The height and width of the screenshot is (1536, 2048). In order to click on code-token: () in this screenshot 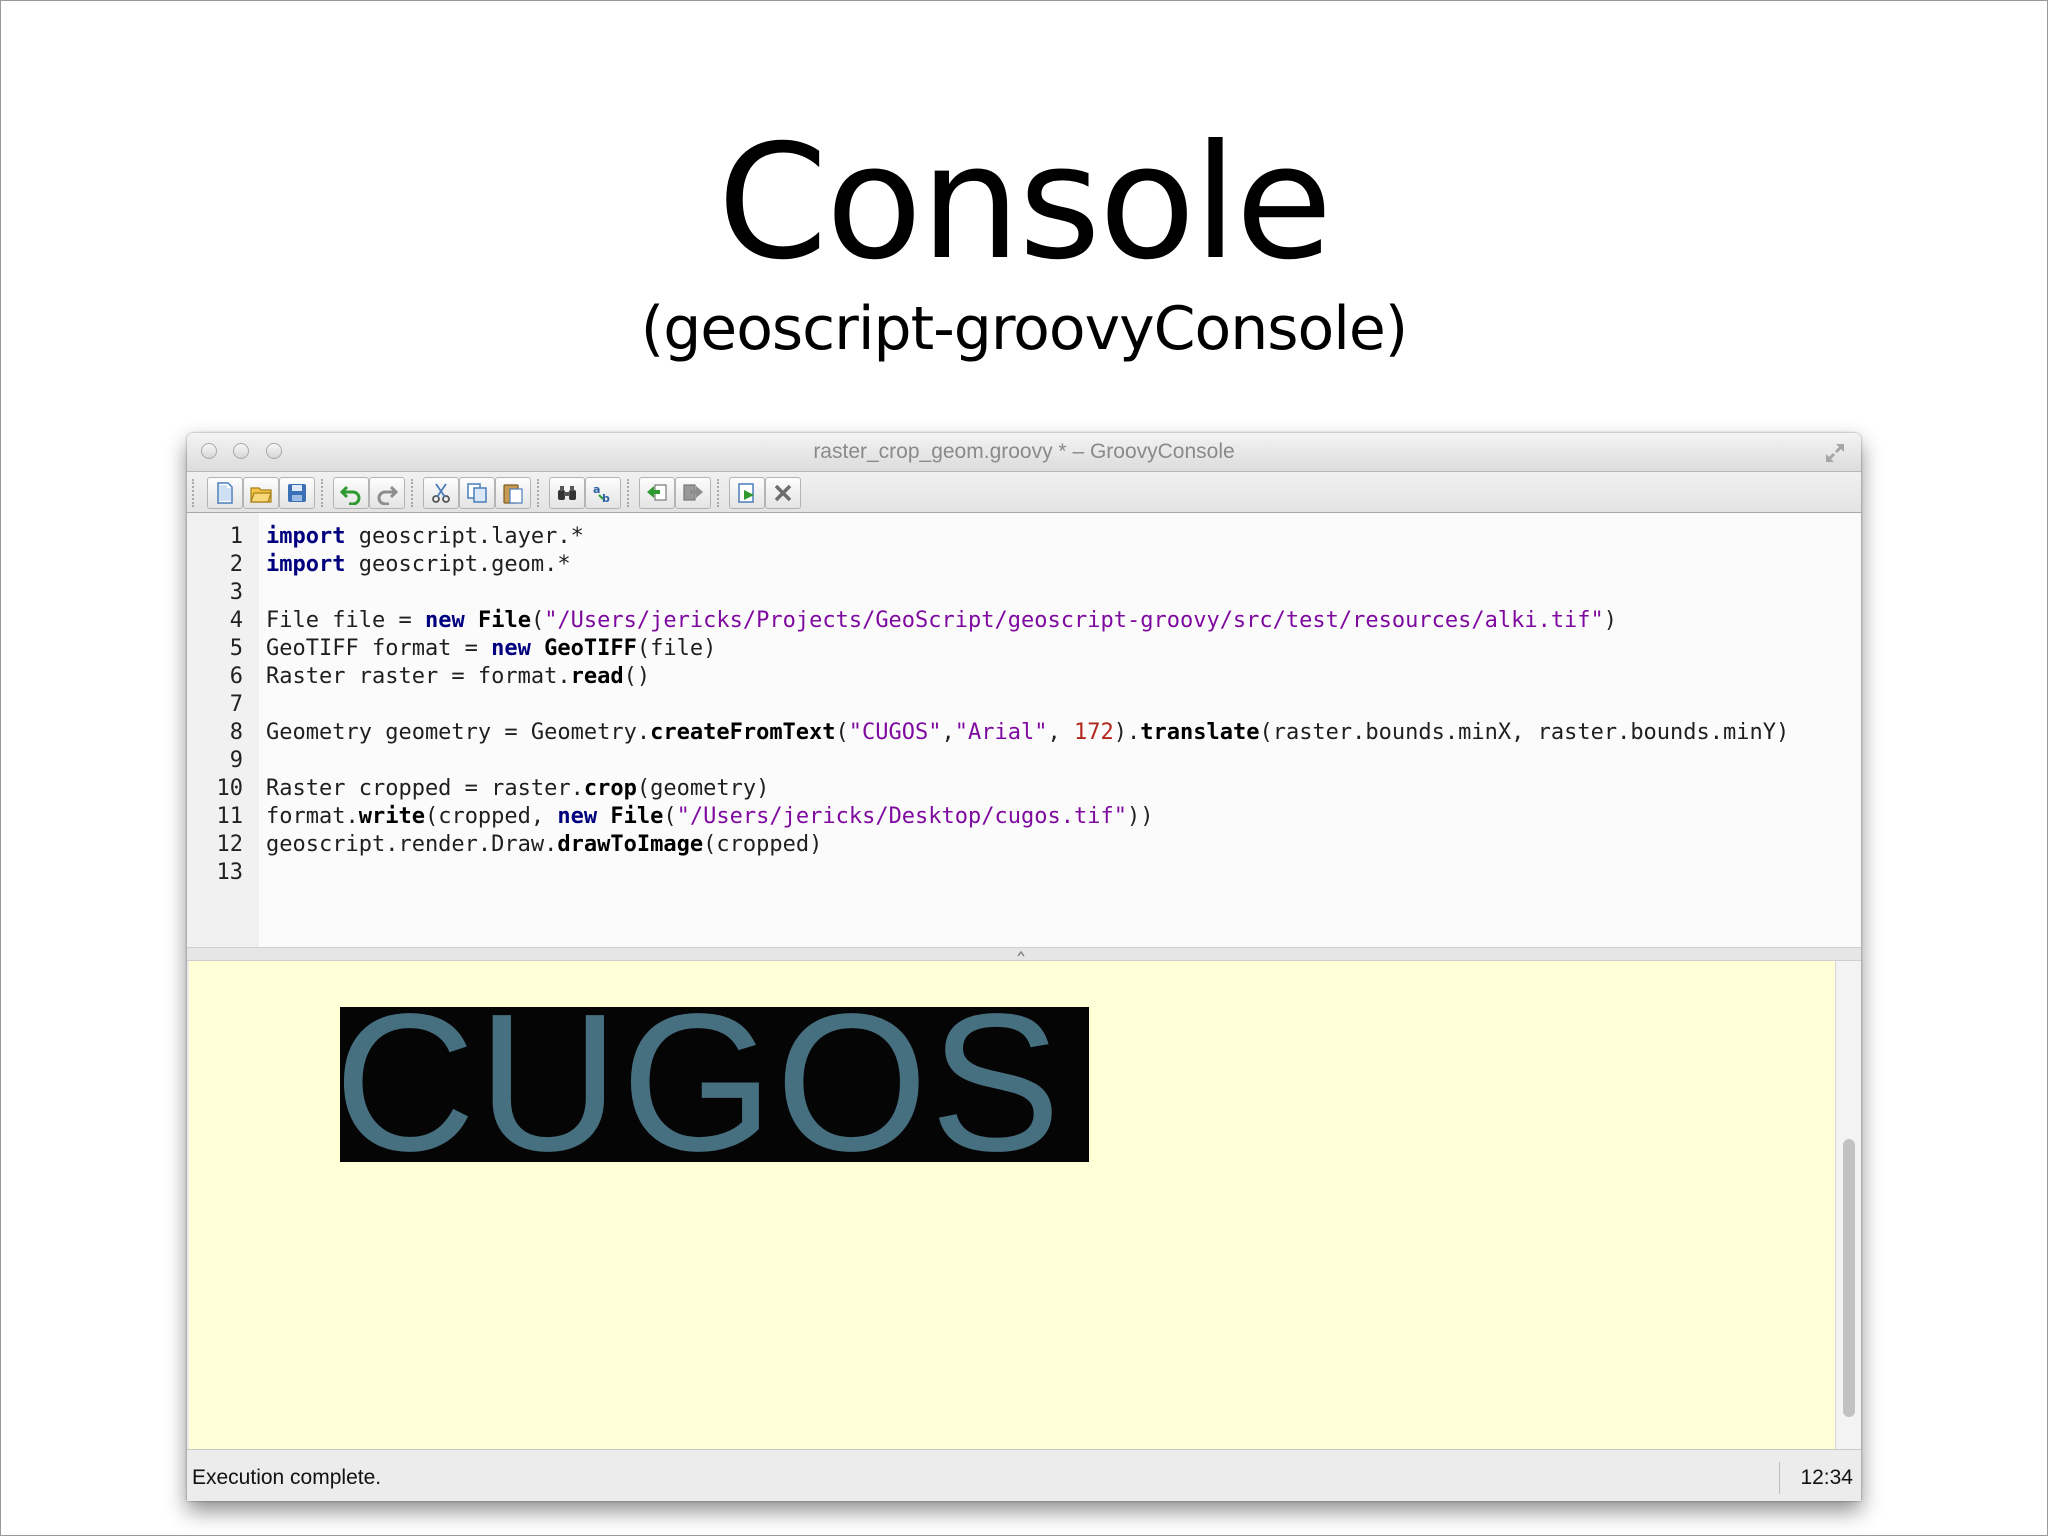, I will do `click(637, 676)`.